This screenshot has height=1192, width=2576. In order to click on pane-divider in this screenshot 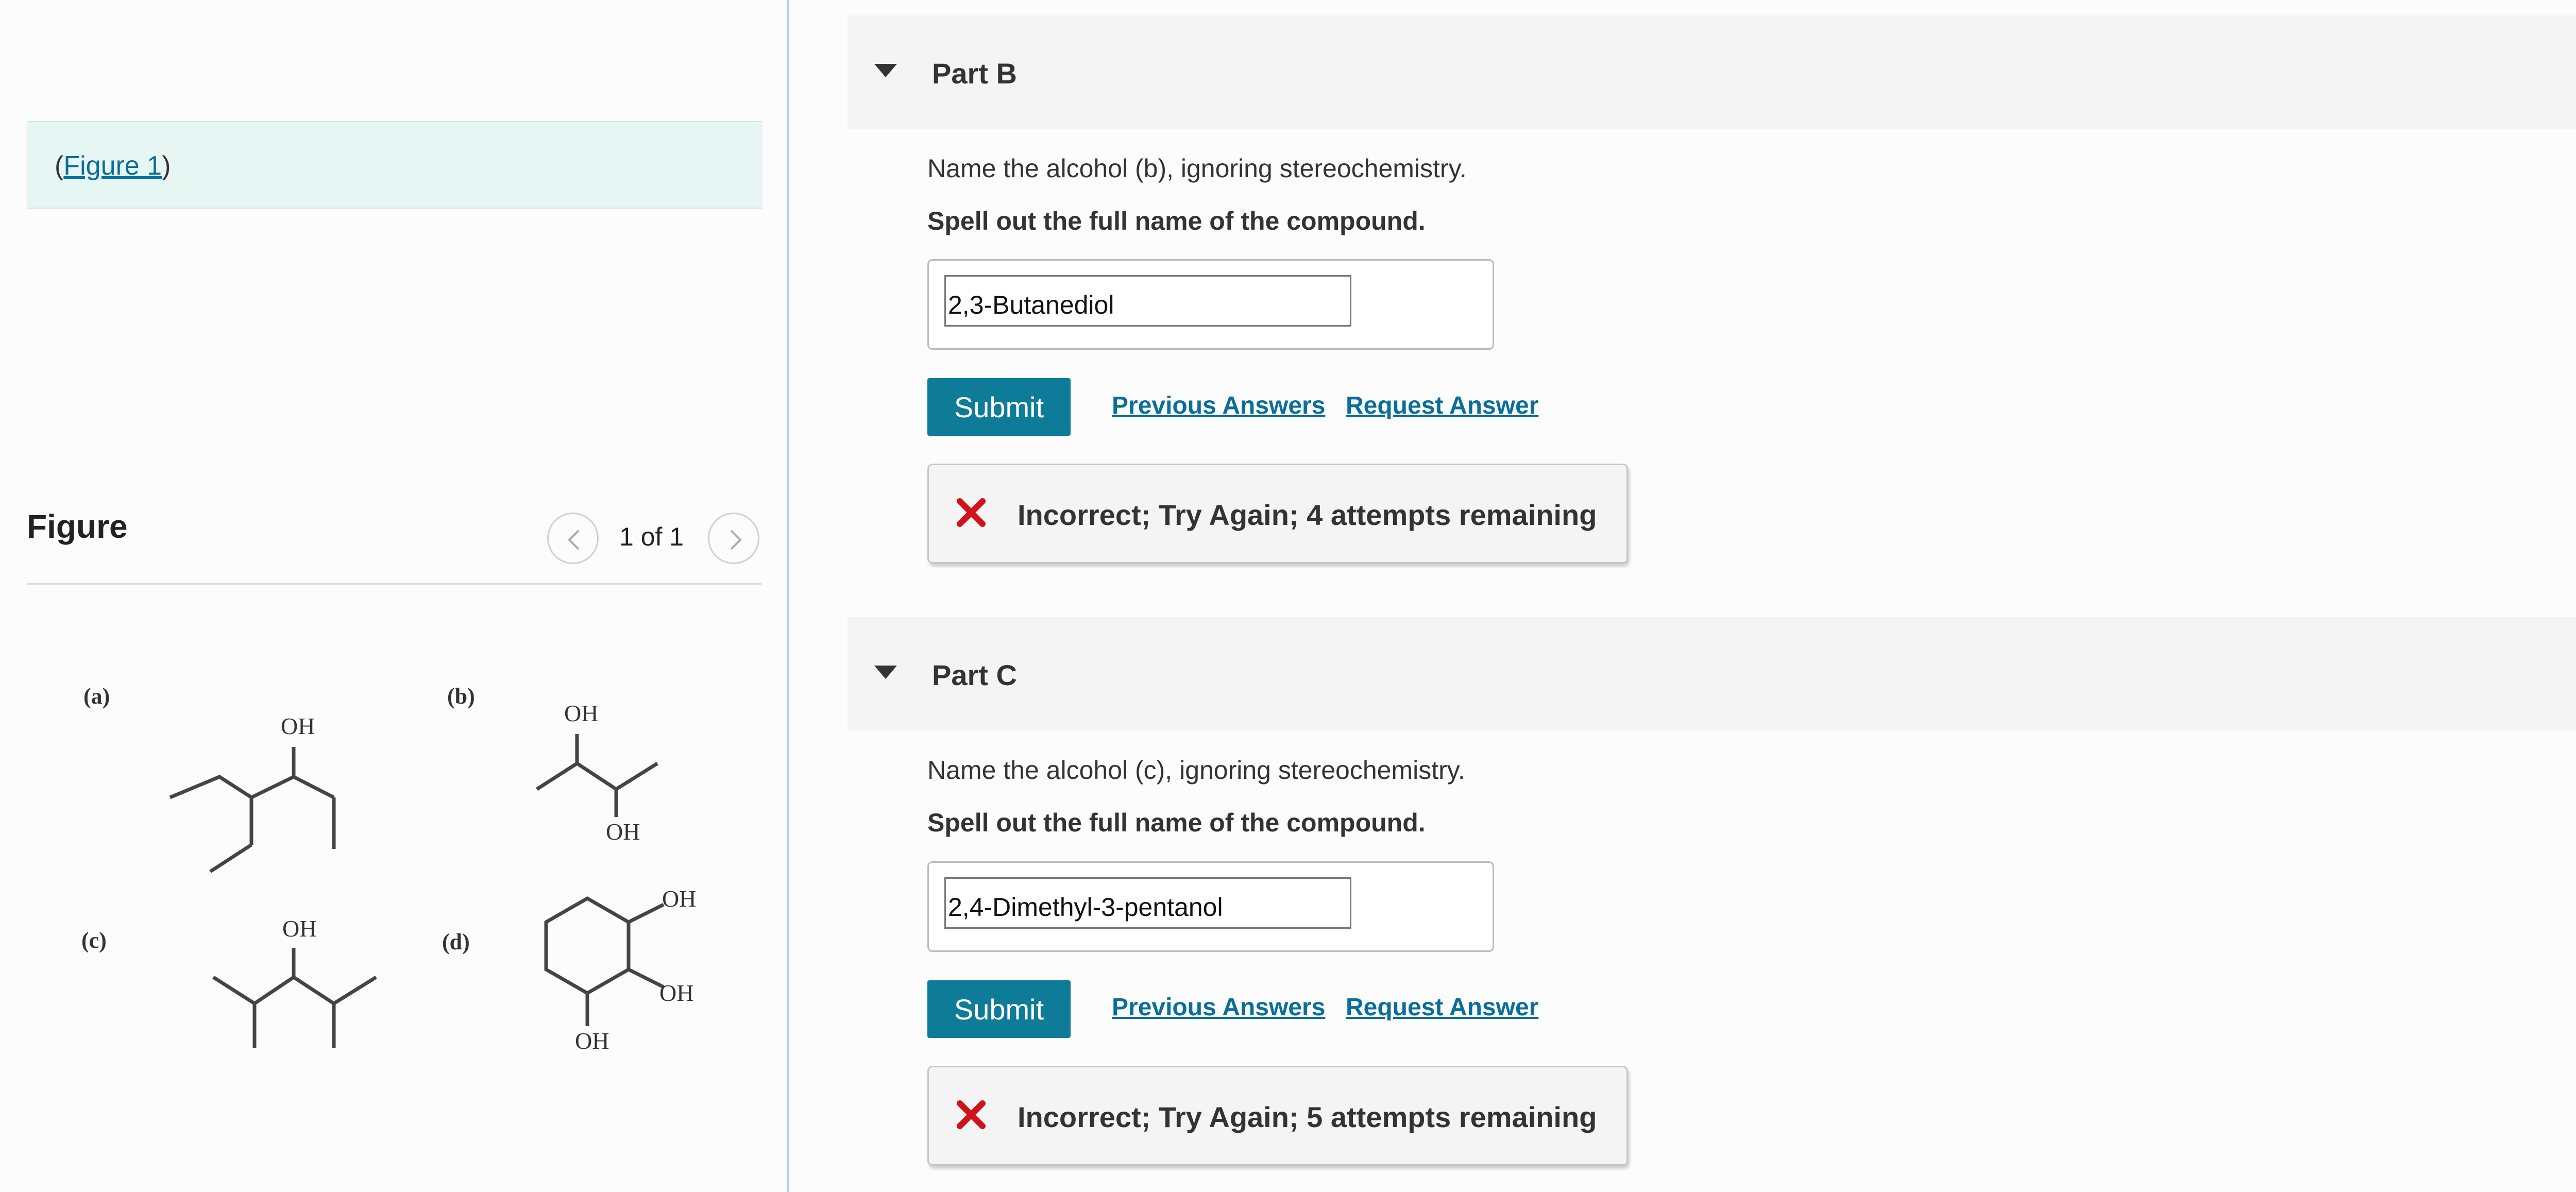, I will do `click(788, 596)`.